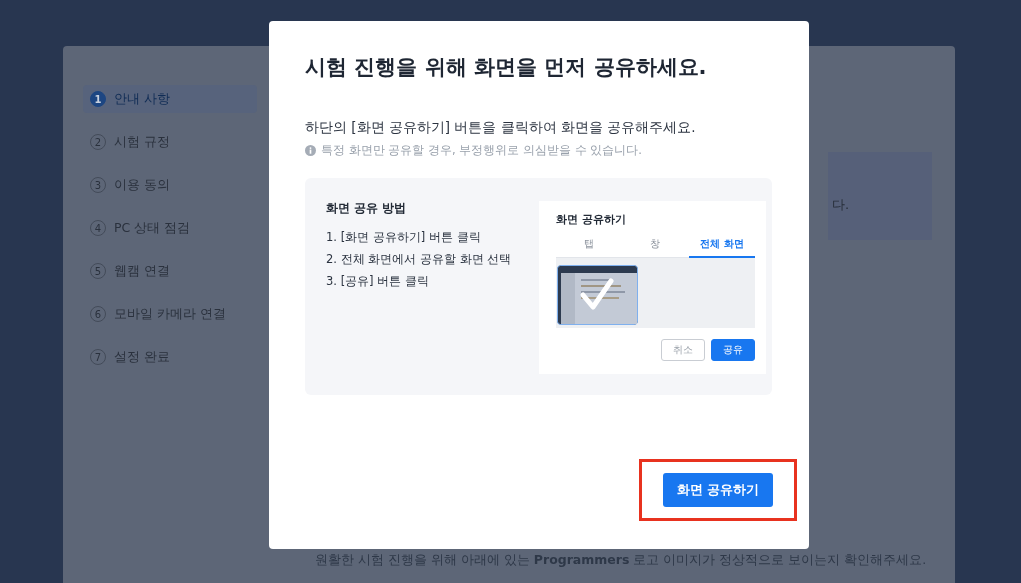 The height and width of the screenshot is (583, 1021). Describe the element at coordinates (501, 128) in the screenshot. I see `instruction-text: 하단의 [화면 공유하기] 버튼을 클릭하여 화면을 공유해주세요.` at that location.